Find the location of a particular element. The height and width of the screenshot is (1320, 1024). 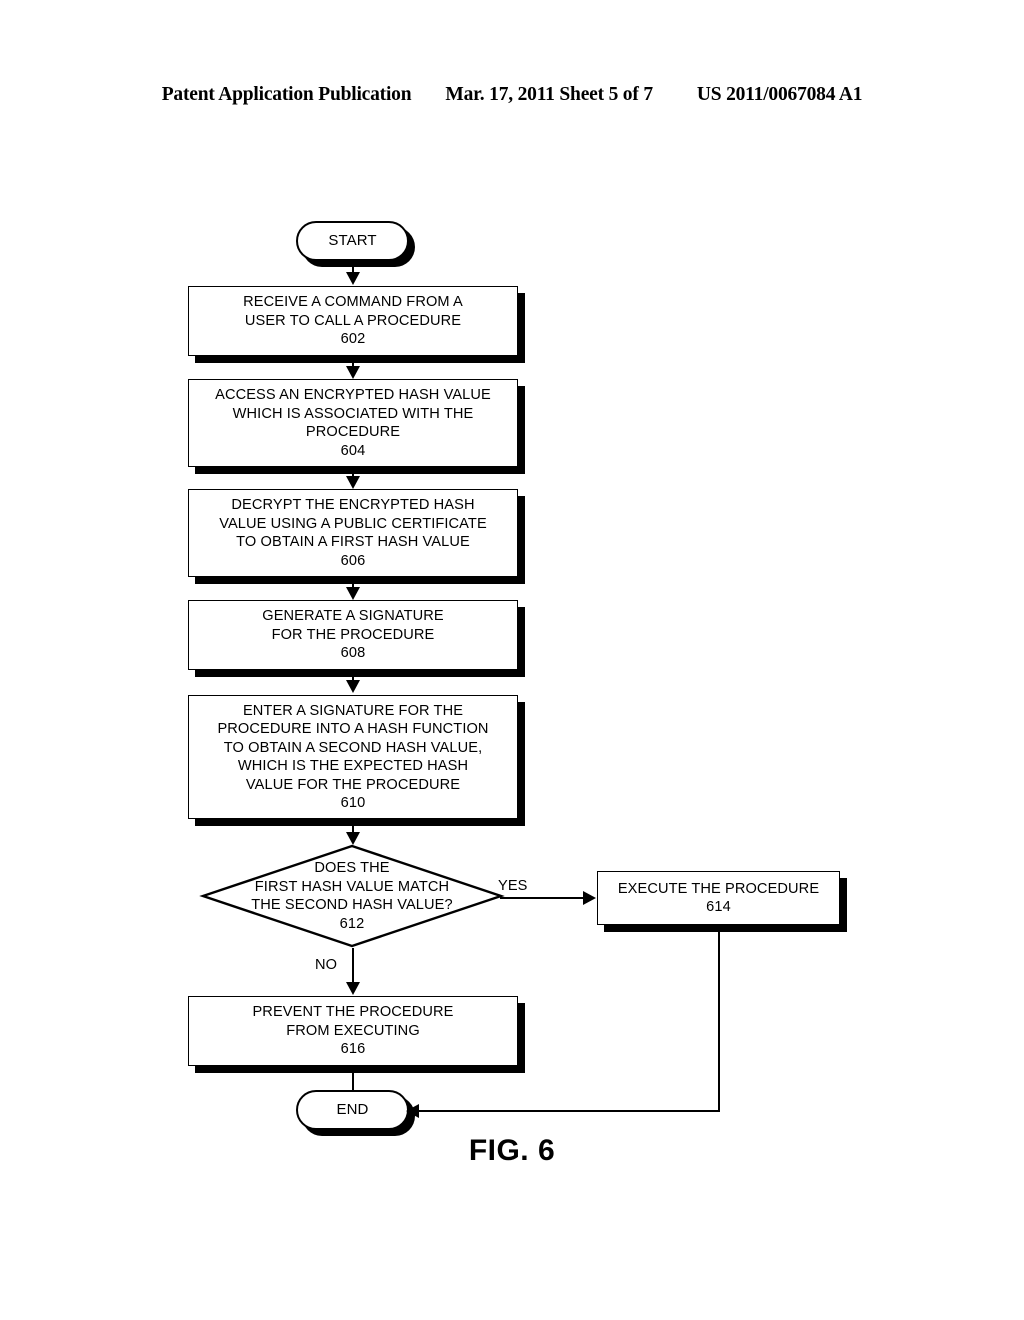

flow-node-606-line-2: VALUE USING A PUBLIC CERTIFICATE is located at coordinates (353, 523).